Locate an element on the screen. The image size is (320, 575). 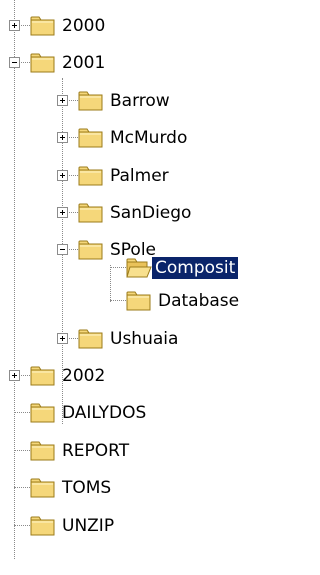
tree-item-label: UNZIP is located at coordinates (88, 526).